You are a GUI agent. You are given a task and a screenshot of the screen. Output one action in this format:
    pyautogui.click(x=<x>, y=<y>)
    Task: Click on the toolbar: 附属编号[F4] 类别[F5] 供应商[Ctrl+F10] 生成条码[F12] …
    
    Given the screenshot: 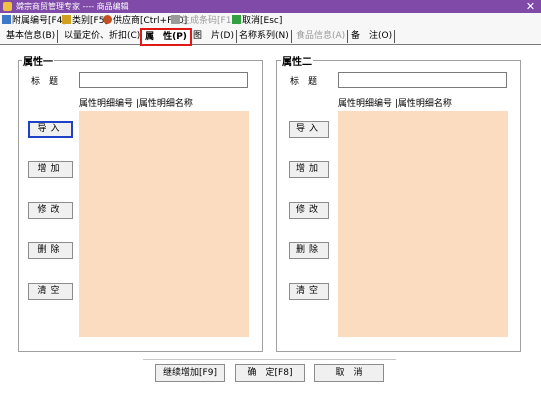 What is the action you would take?
    pyautogui.click(x=270, y=21)
    